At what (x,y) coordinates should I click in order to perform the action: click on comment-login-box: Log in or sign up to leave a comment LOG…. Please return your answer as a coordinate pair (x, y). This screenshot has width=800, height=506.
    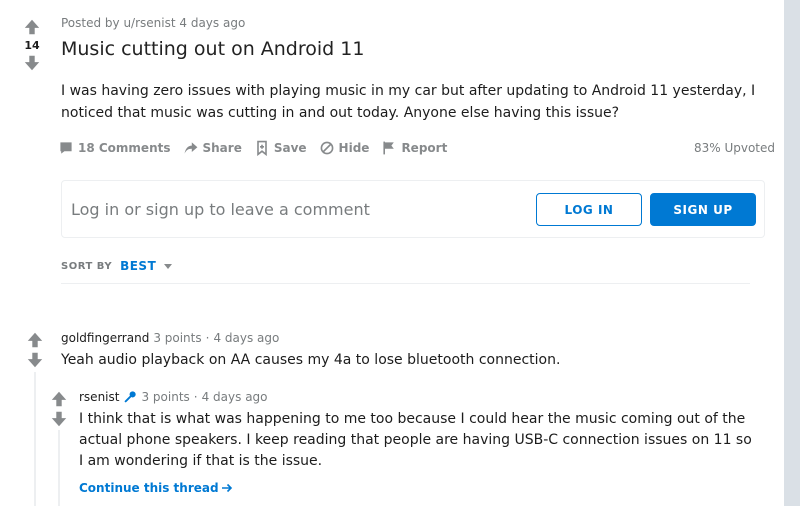
    Looking at the image, I should click on (413, 209).